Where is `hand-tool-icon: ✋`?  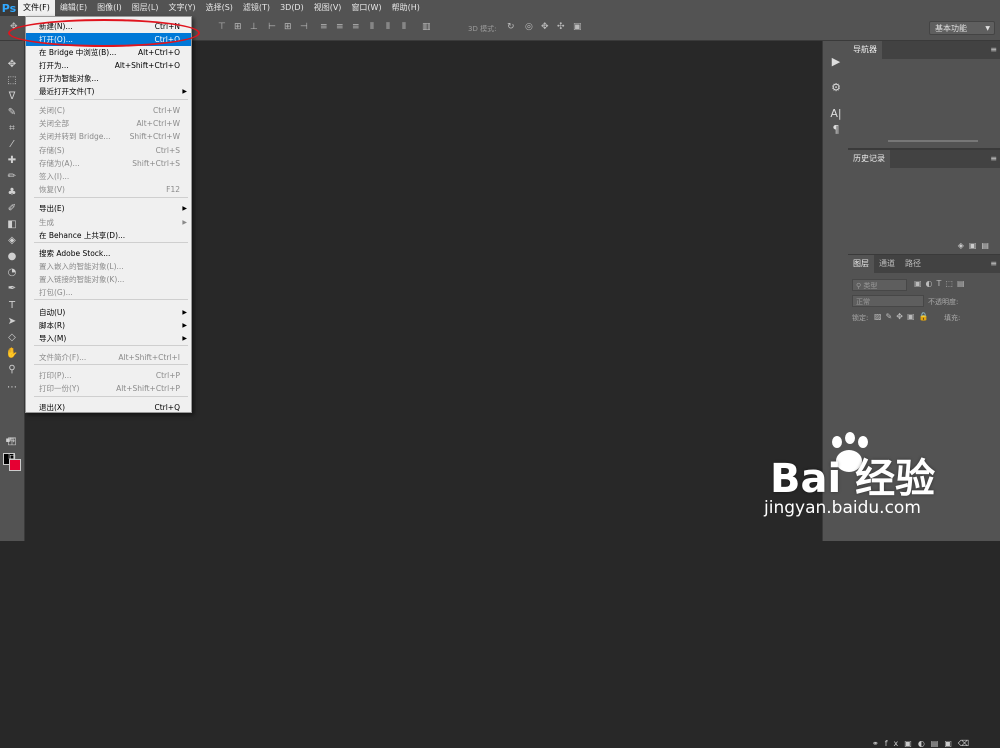
hand-tool-icon: ✋ is located at coordinates (12, 354).